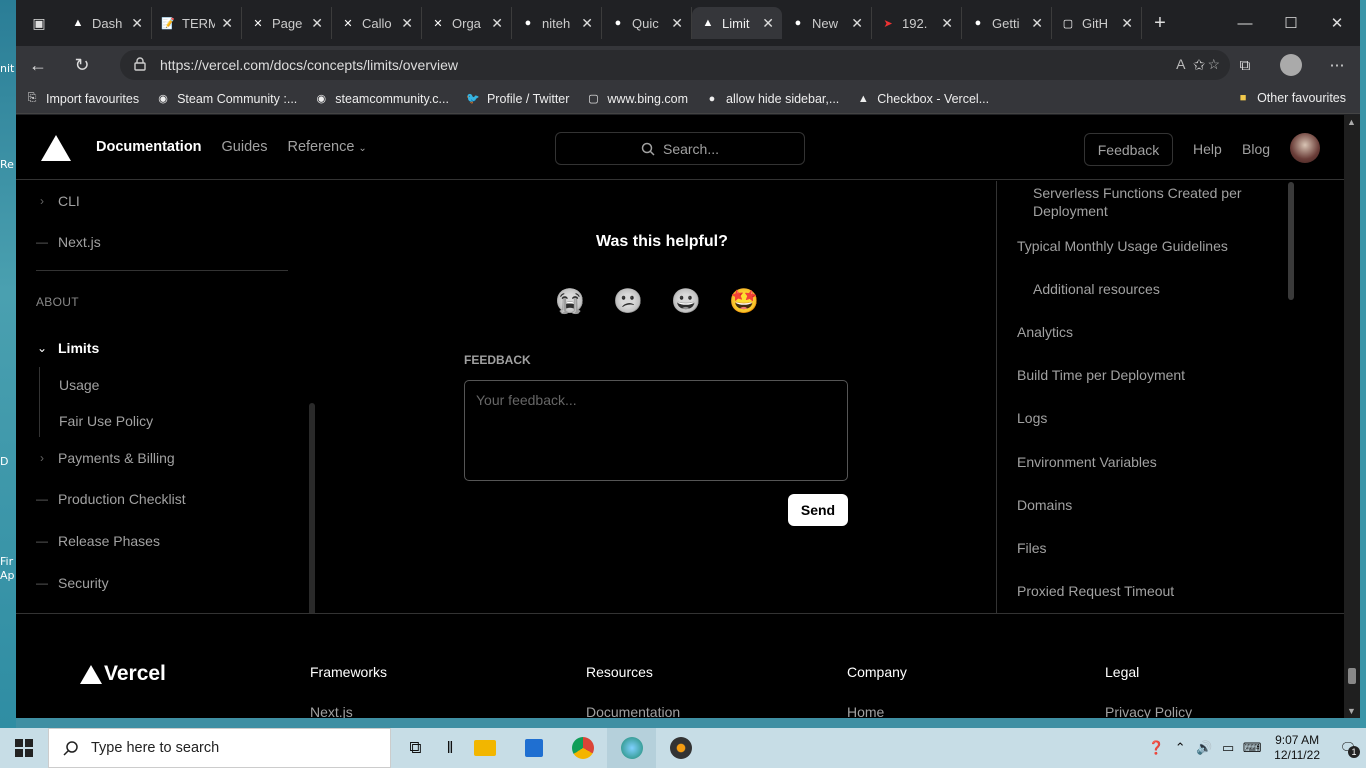 The height and width of the screenshot is (768, 1366). Describe the element at coordinates (1352, 416) in the screenshot. I see `page-scrollbar: ▲ ▼` at that location.